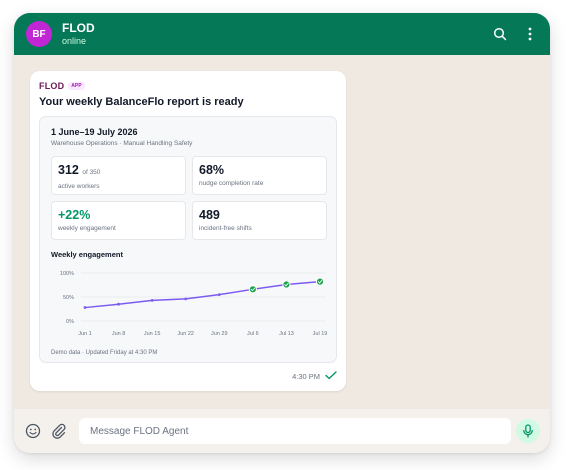 This screenshot has height=470, width=569. I want to click on contact-status: online, so click(74, 41).